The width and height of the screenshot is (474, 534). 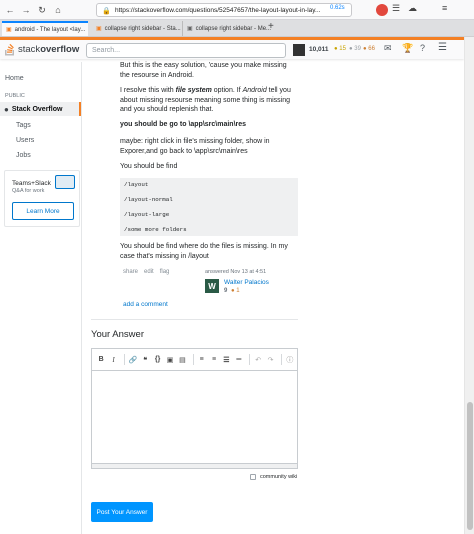 What do you see at coordinates (6, 109) in the screenshot?
I see `globe-icon: ●` at bounding box center [6, 109].